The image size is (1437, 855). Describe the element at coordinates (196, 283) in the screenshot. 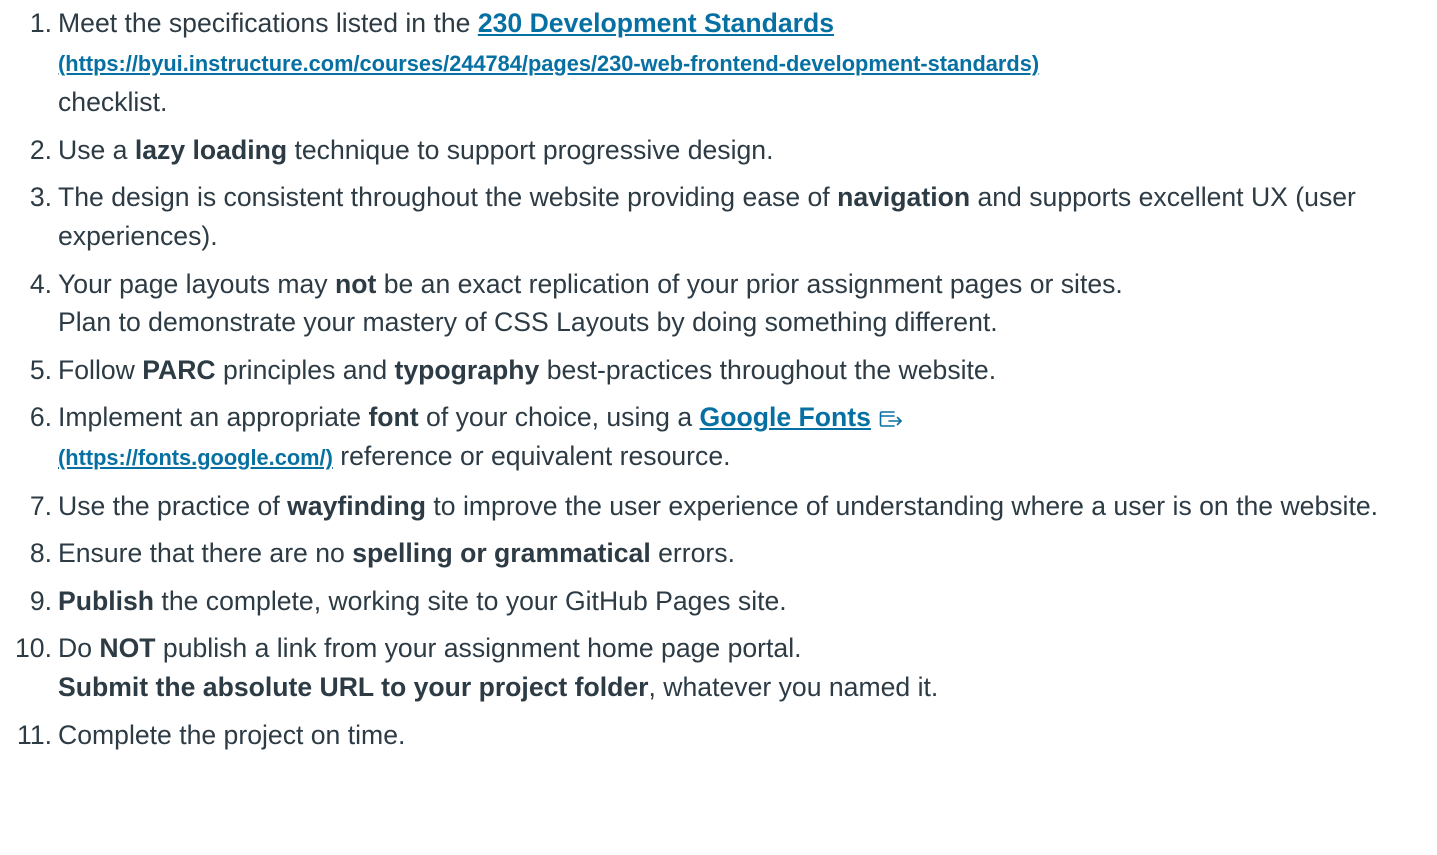

I see `item-text: Your page layouts may` at that location.